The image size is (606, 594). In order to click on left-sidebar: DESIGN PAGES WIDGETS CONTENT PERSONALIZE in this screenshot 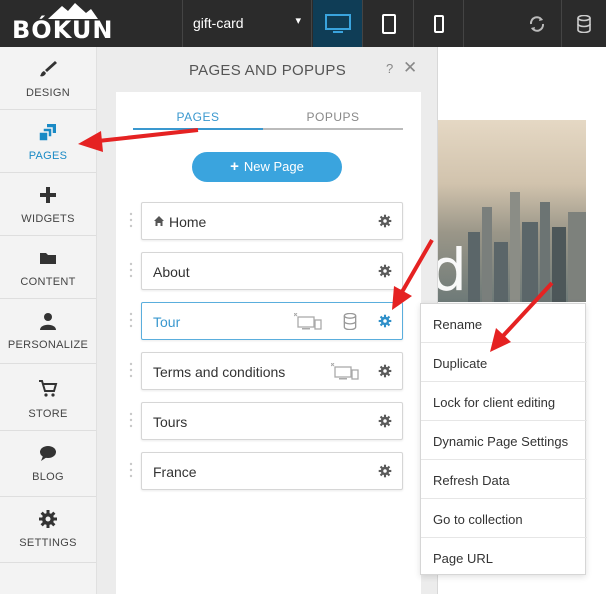, I will do `click(48, 320)`.